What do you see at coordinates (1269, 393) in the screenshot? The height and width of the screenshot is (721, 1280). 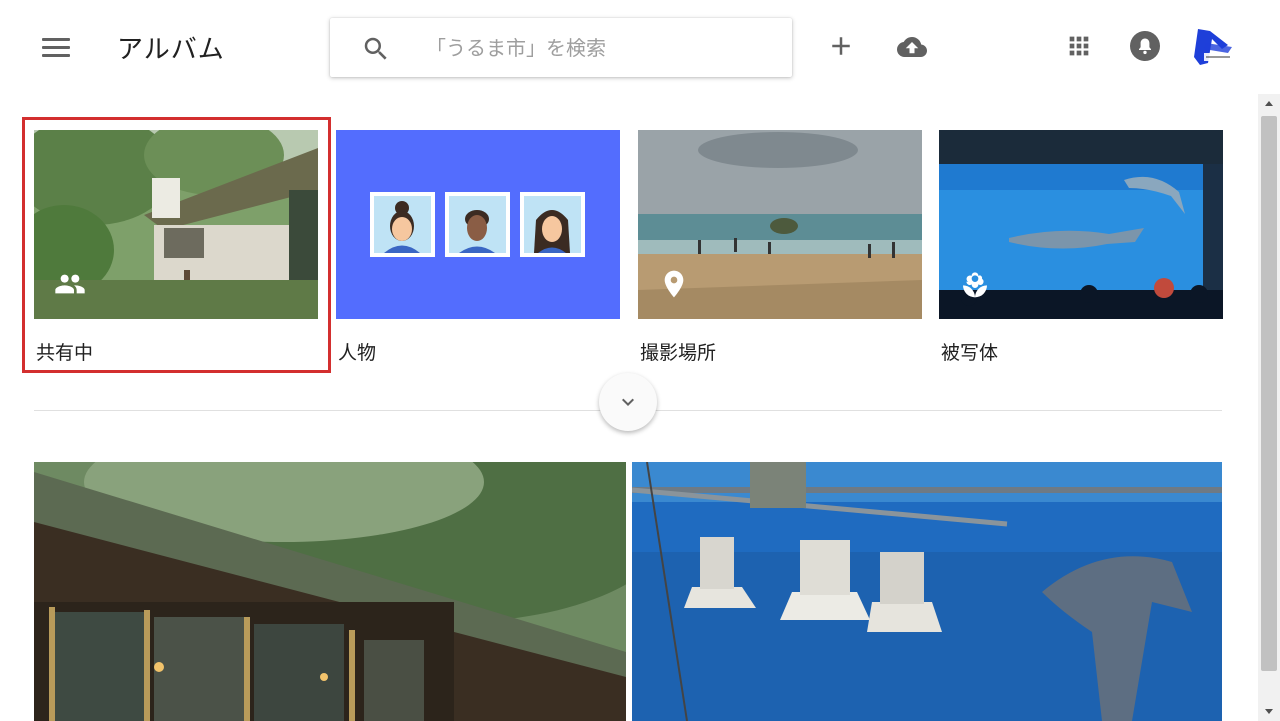 I see `scrollbar-thumb` at bounding box center [1269, 393].